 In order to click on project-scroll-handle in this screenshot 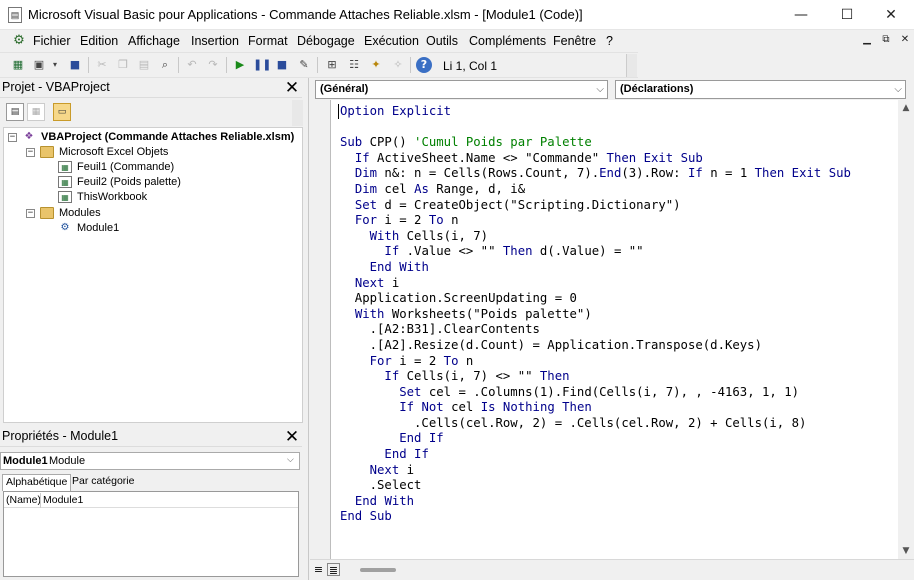, I will do `click(297, 113)`.